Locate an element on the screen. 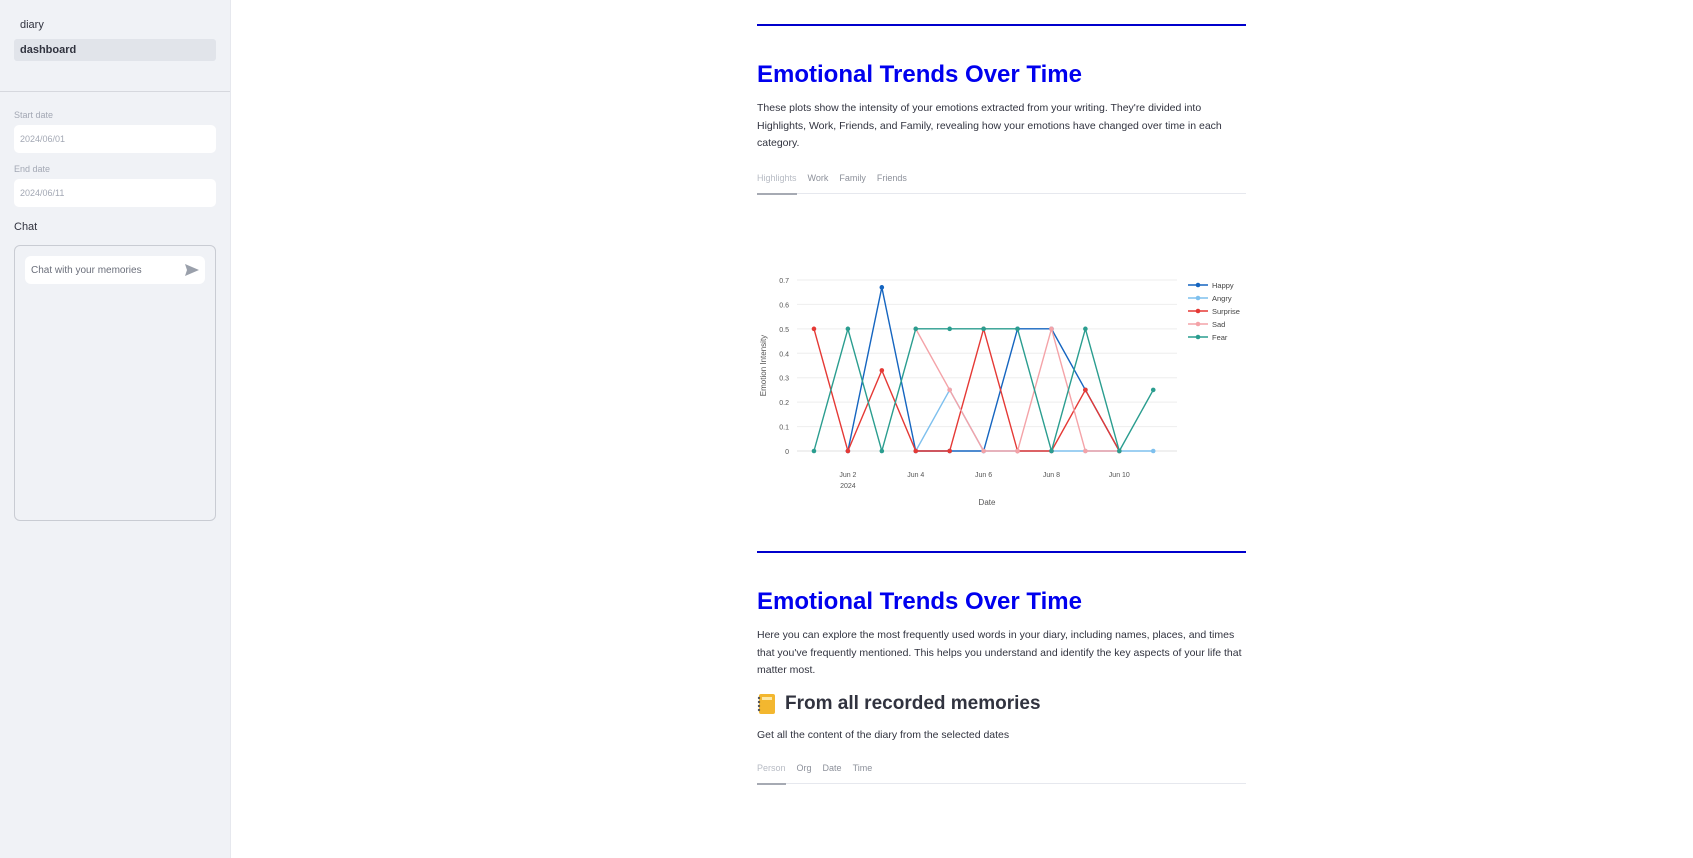 The image size is (1693, 858). tab-date: Date is located at coordinates (832, 772).